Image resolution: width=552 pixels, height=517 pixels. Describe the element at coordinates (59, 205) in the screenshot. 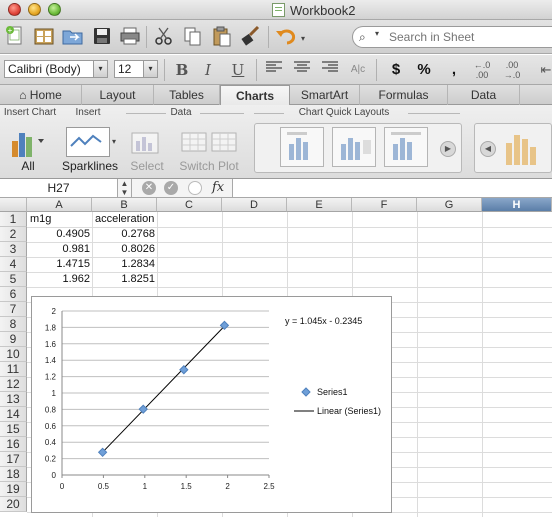

I see `column-header: A` at that location.